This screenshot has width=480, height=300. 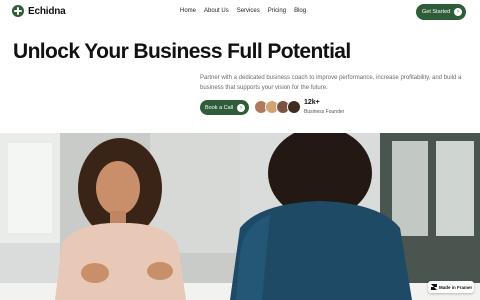 I want to click on nav-item-blog: Blog, so click(x=300, y=11).